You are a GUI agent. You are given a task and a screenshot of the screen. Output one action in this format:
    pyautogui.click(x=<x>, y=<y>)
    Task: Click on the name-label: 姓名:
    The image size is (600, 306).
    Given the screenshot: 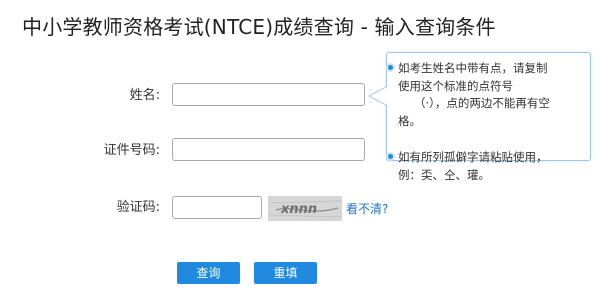 What is the action you would take?
    pyautogui.click(x=144, y=95)
    